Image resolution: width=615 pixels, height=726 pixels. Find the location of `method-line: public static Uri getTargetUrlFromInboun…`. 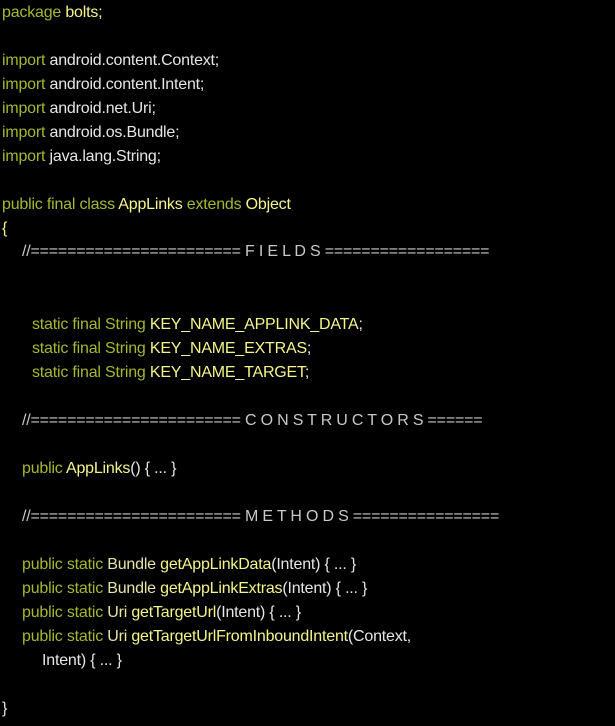

method-line: public static Uri getTargetUrlFromInboun… is located at coordinates (205, 637).